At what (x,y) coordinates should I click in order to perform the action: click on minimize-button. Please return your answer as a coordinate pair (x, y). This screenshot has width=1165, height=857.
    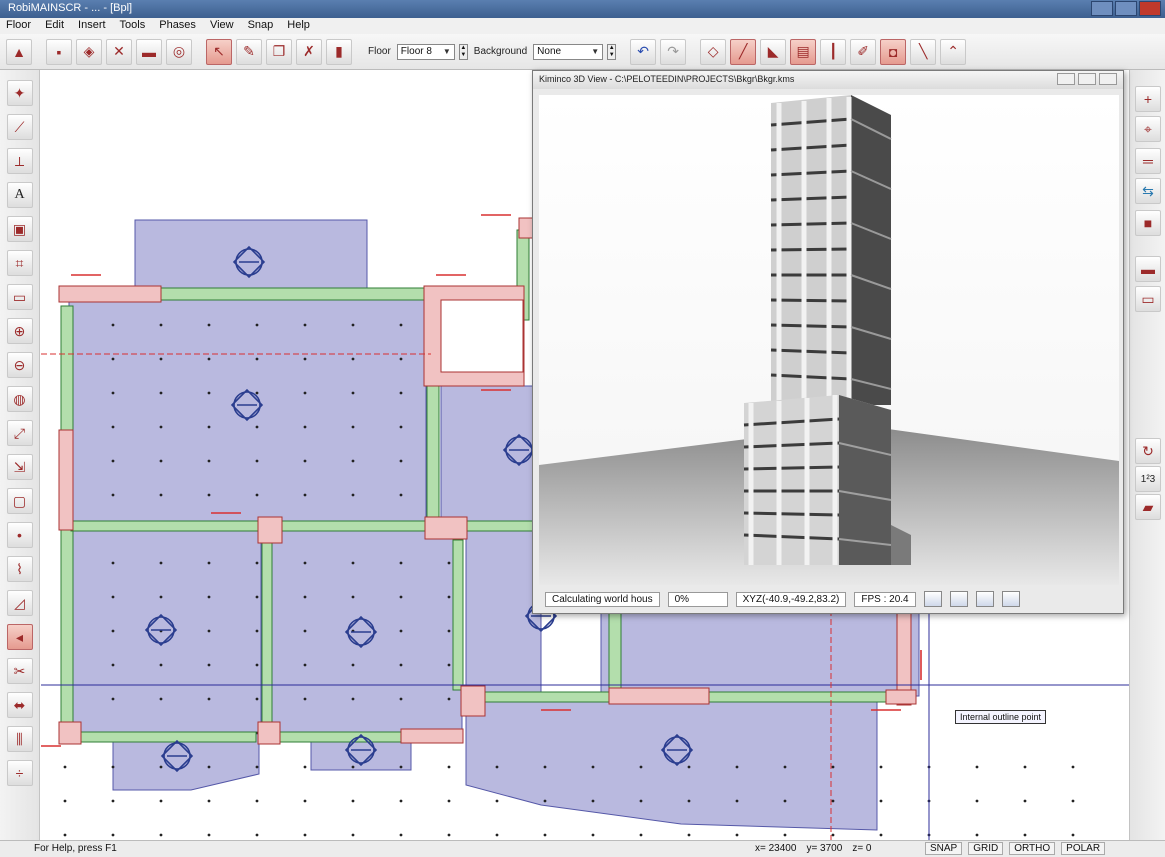
    Looking at the image, I should click on (1102, 8).